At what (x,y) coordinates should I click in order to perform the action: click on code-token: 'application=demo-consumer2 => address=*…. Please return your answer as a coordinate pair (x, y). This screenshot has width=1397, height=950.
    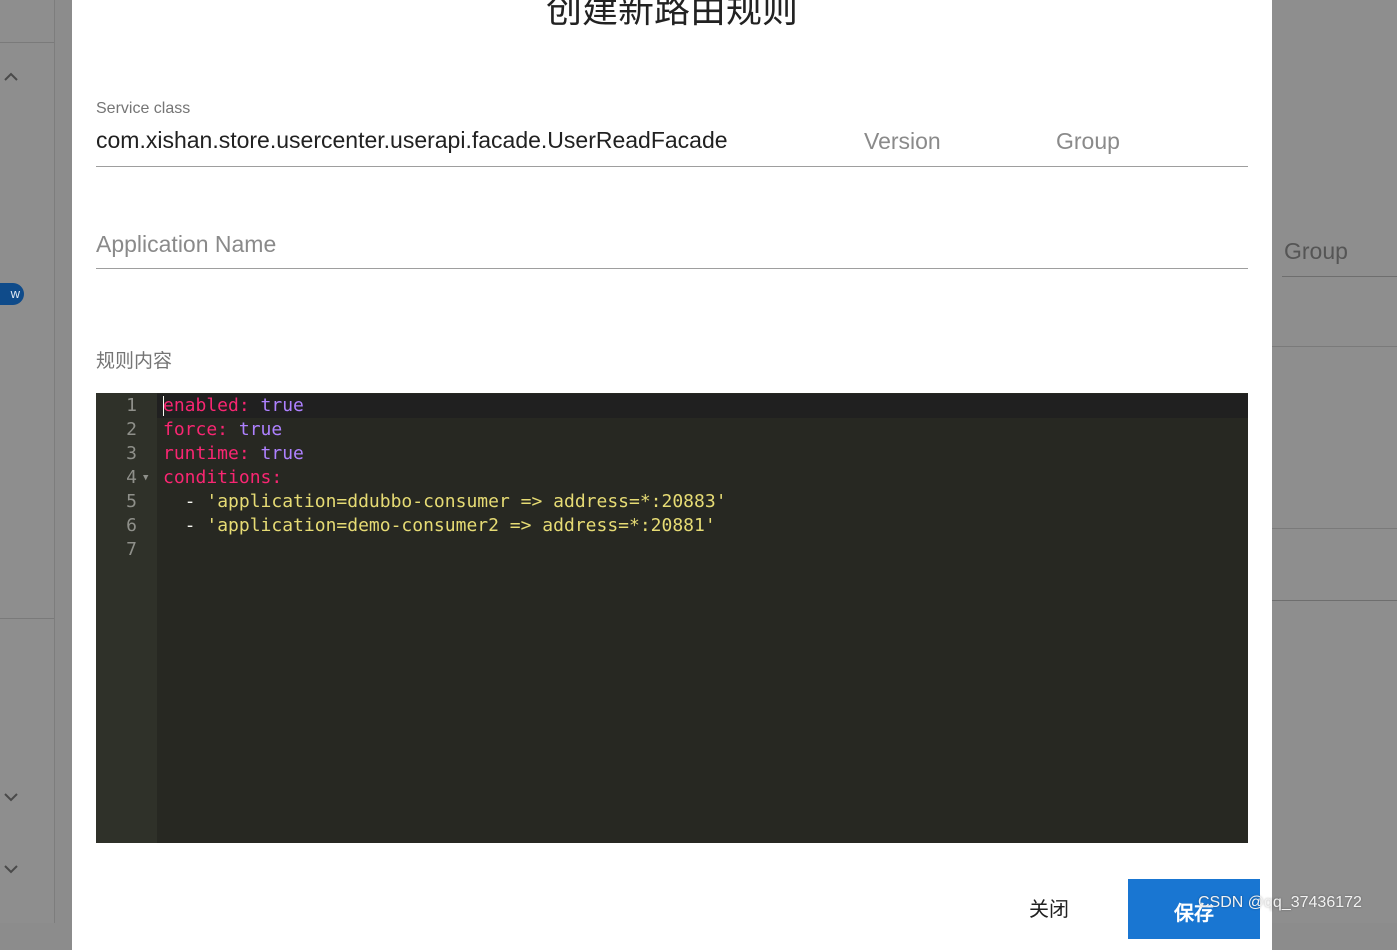
    Looking at the image, I should click on (461, 525).